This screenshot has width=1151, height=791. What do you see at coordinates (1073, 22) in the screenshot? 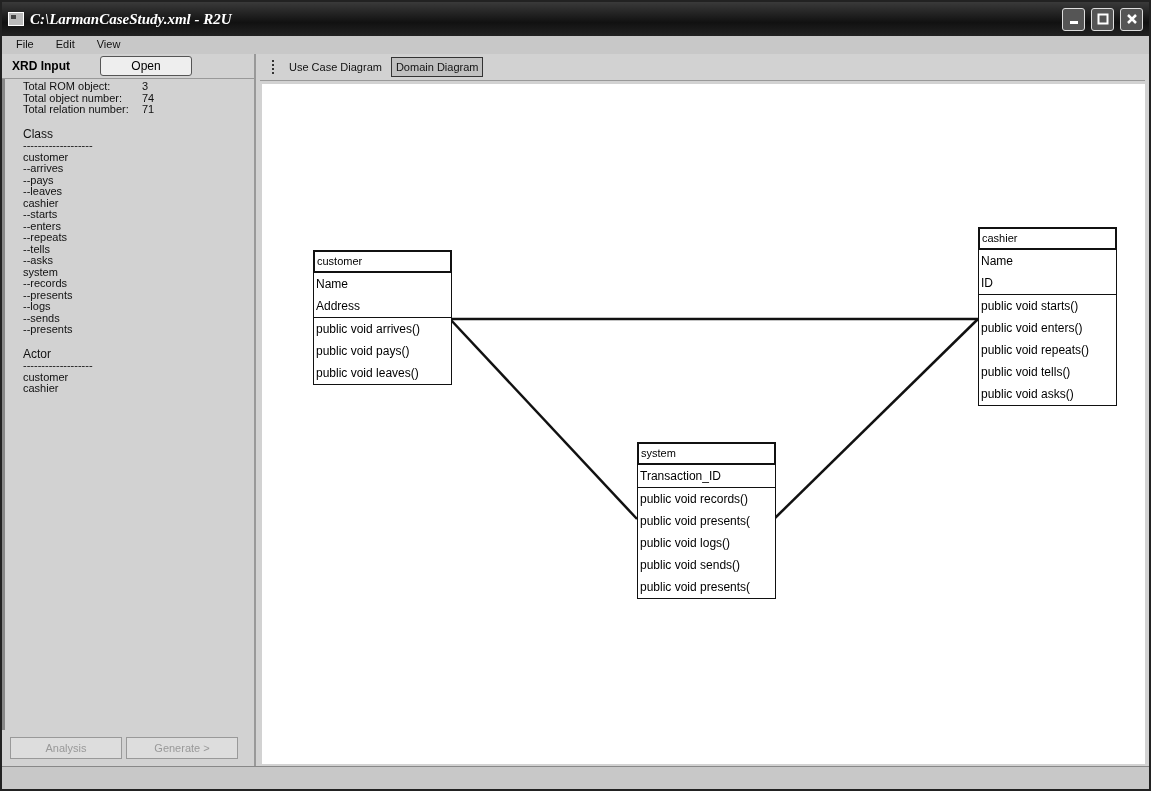
I see `minimize-icon` at bounding box center [1073, 22].